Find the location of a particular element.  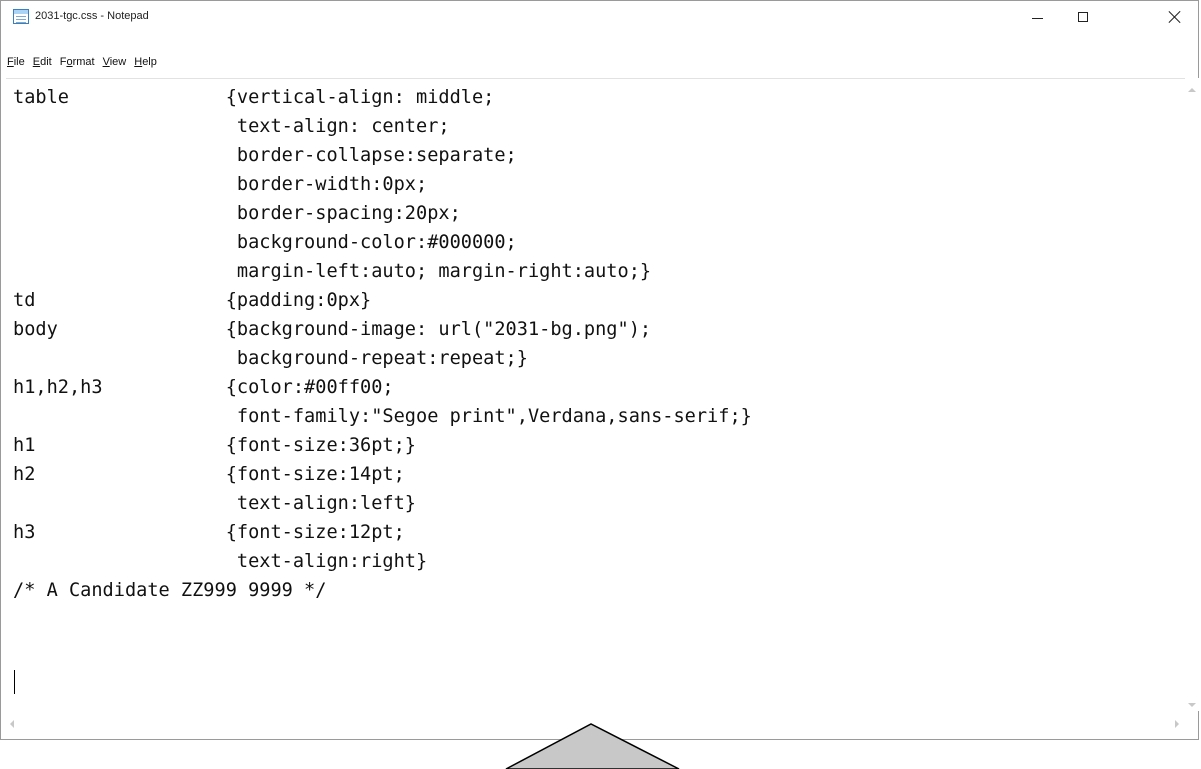

title-bar: 2031-tgc.css - Notepad is located at coordinates (599, 17).